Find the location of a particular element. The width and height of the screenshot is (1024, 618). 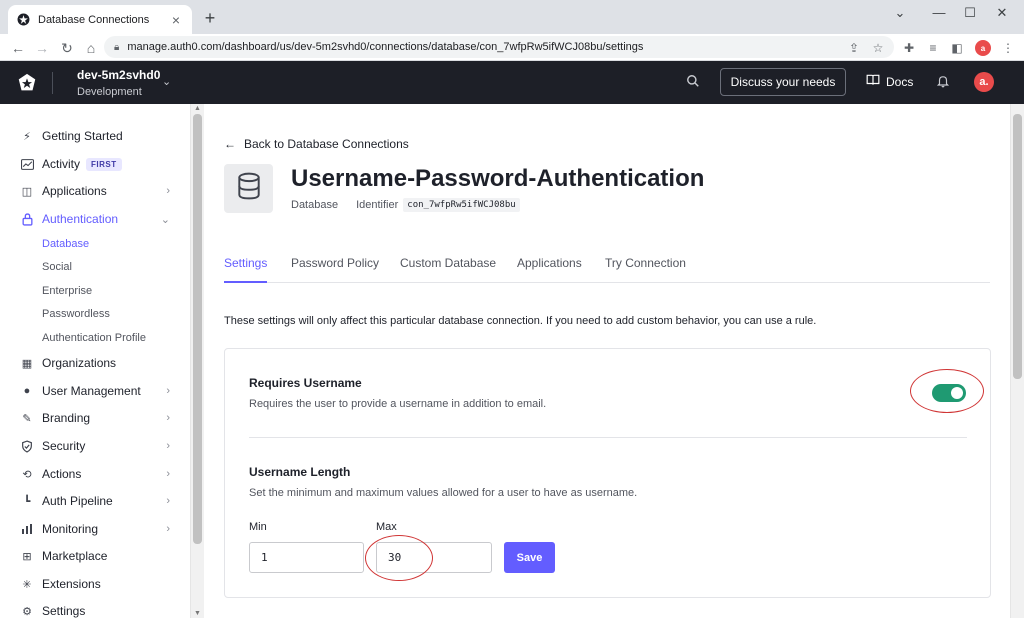

sidebar-item-organizations: ▦ Organizations is located at coordinates (100, 363).